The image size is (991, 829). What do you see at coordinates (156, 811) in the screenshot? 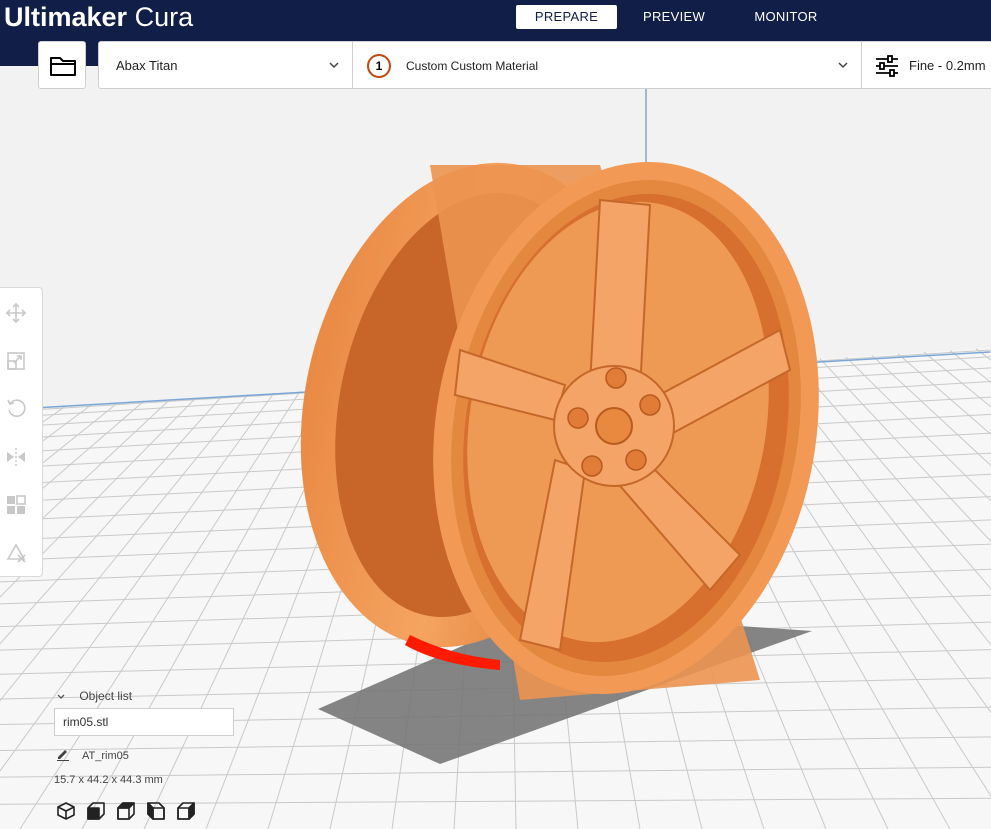
I see `left-view-icon` at bounding box center [156, 811].